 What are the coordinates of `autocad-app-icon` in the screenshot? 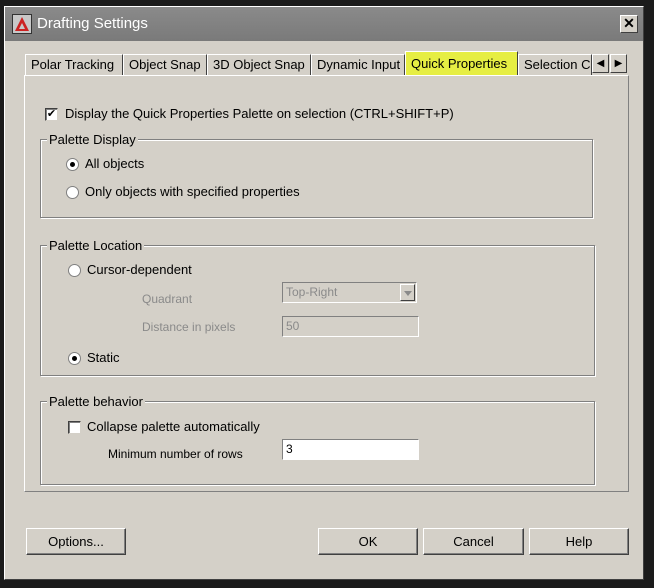 It's located at (22, 24).